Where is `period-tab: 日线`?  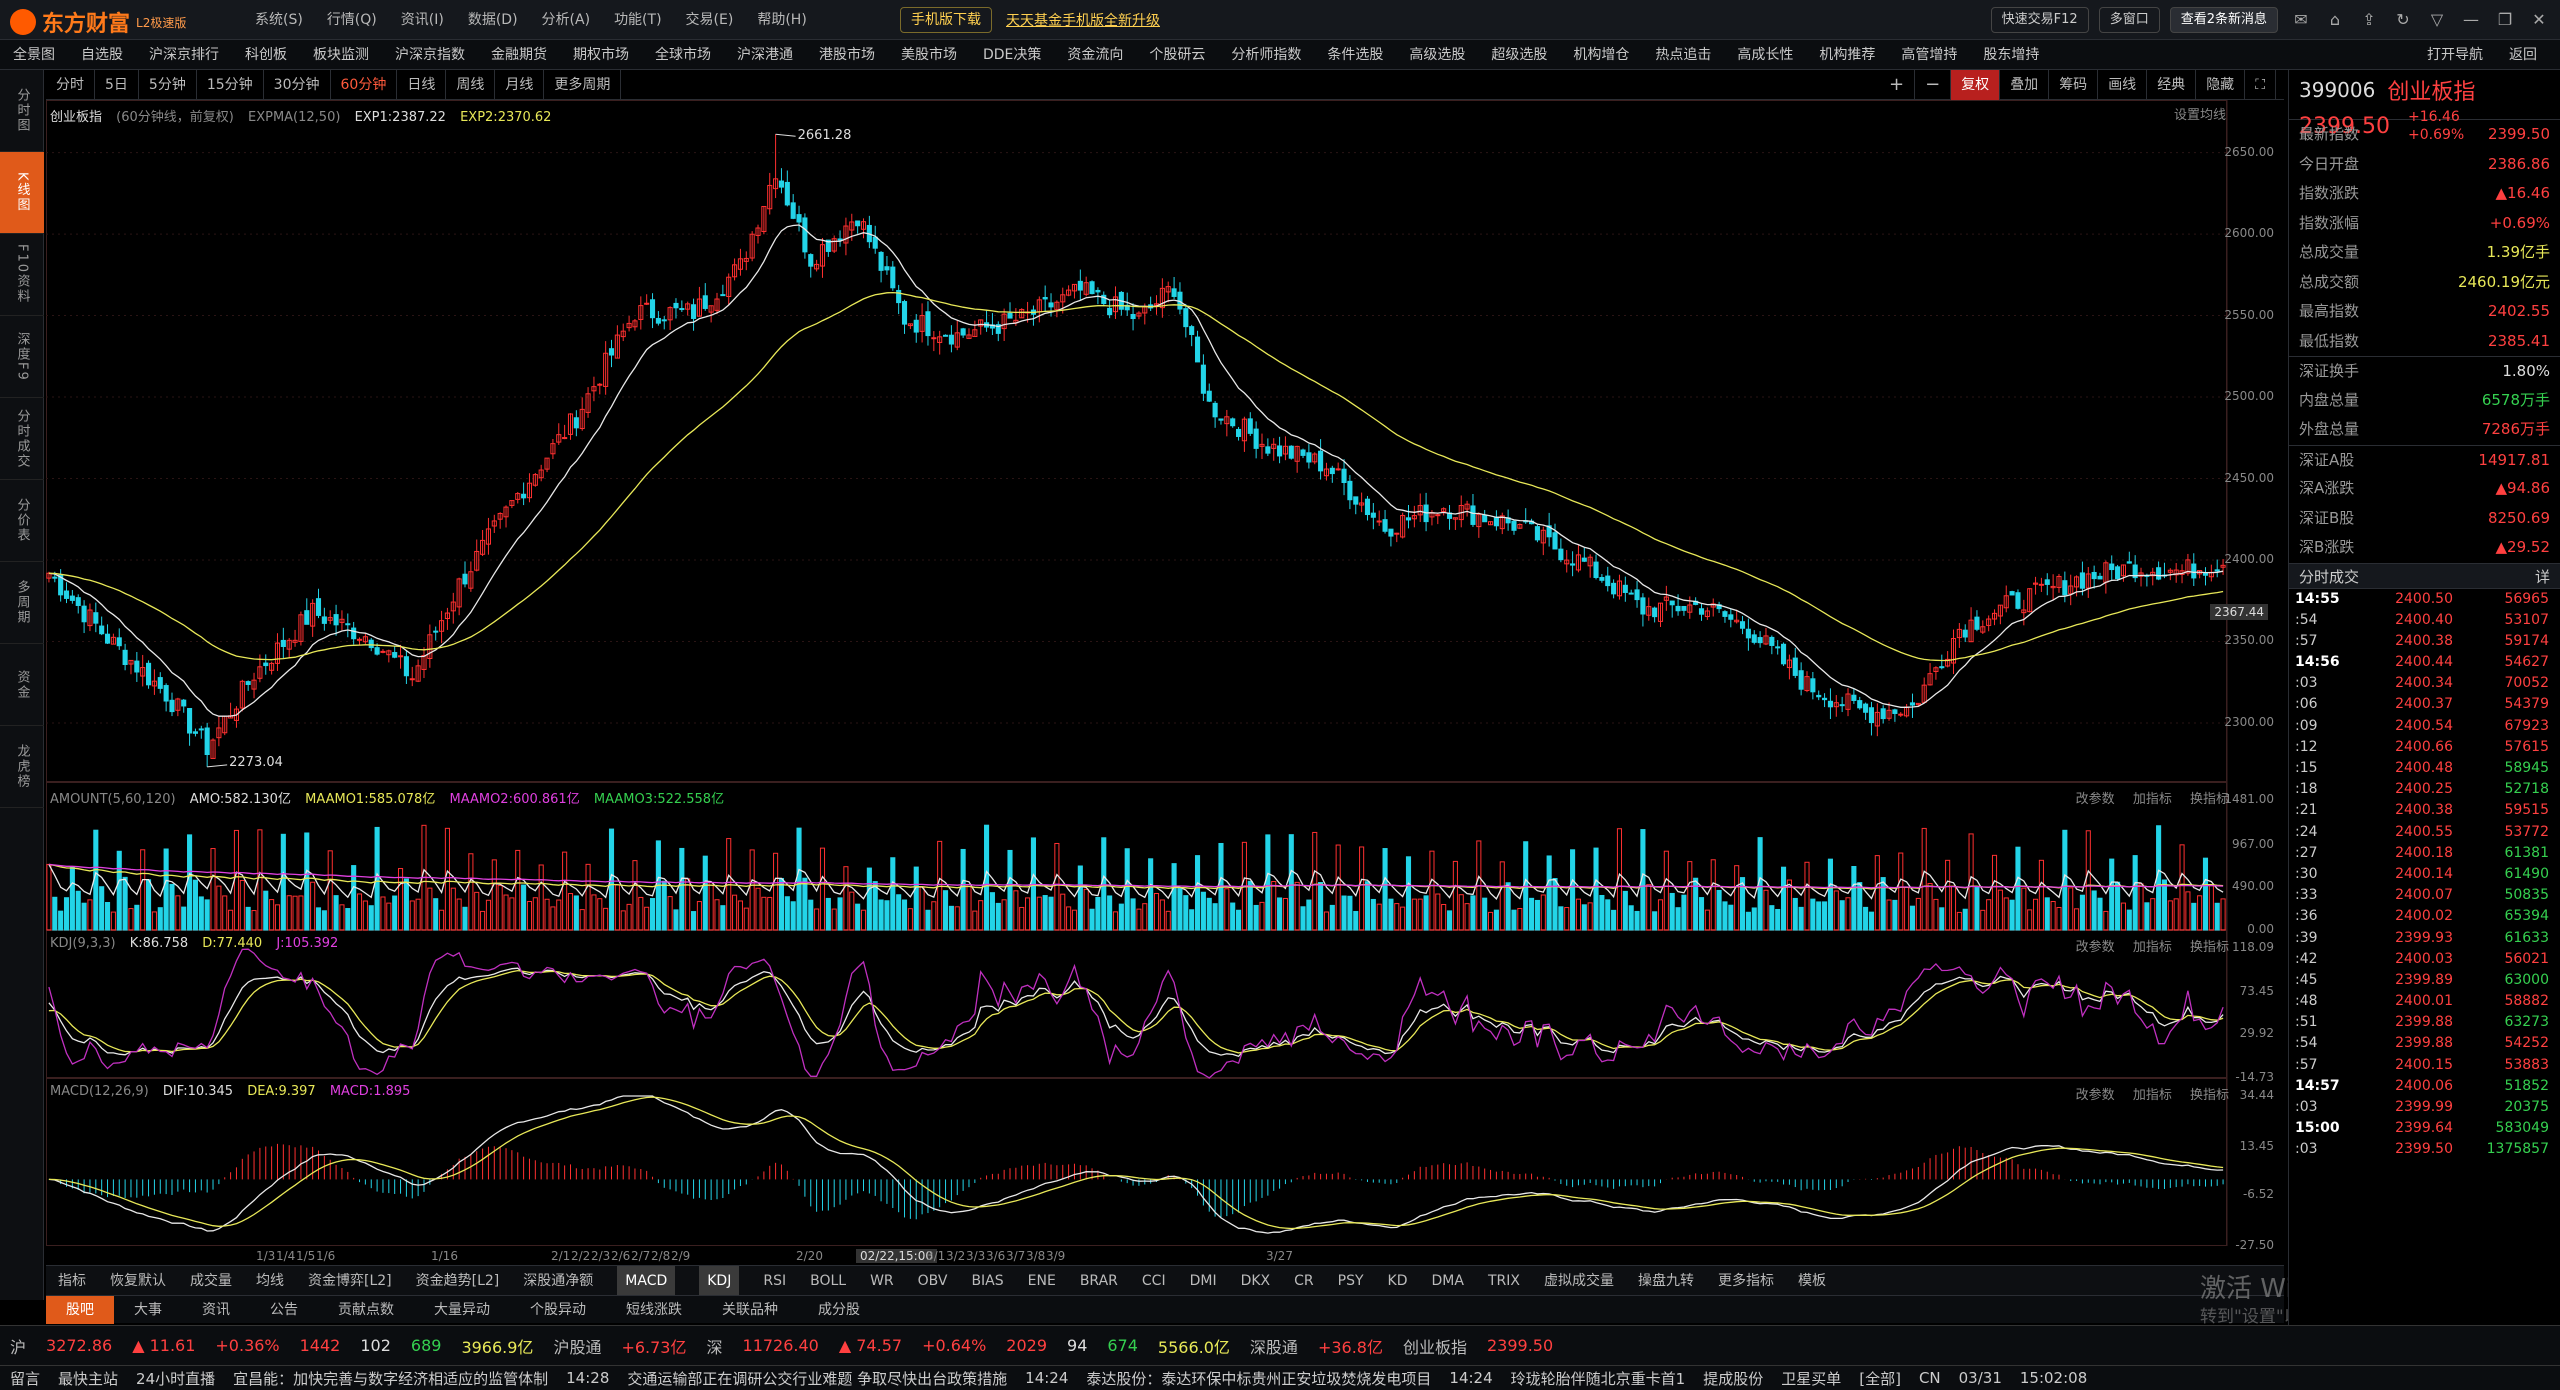 period-tab: 日线 is located at coordinates (422, 84).